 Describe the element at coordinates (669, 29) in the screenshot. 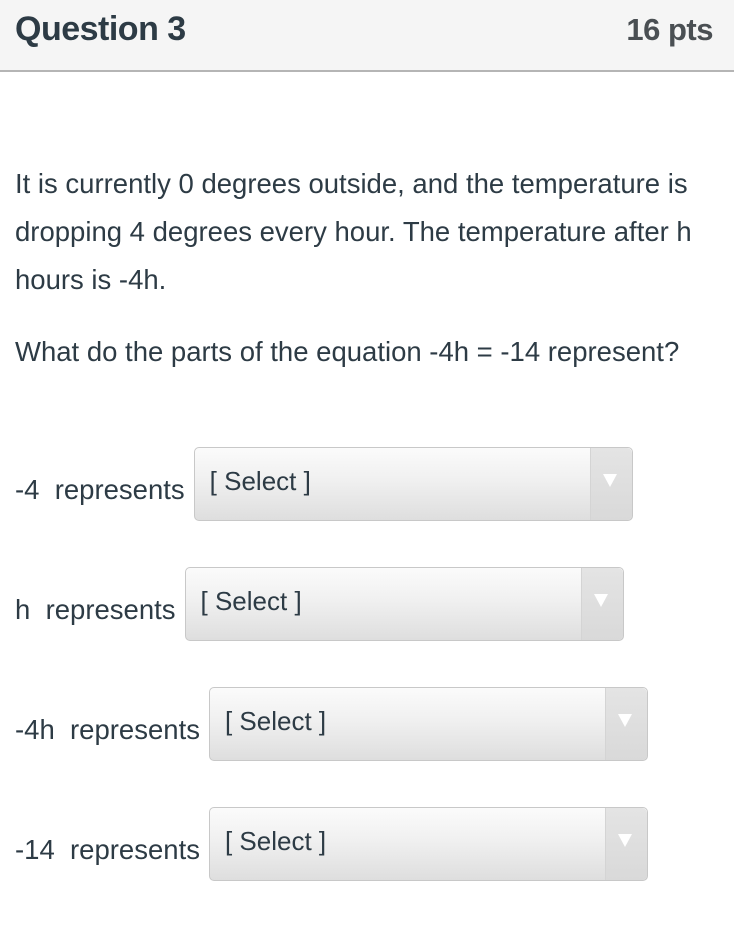

I see `question-points: 16 pts` at that location.